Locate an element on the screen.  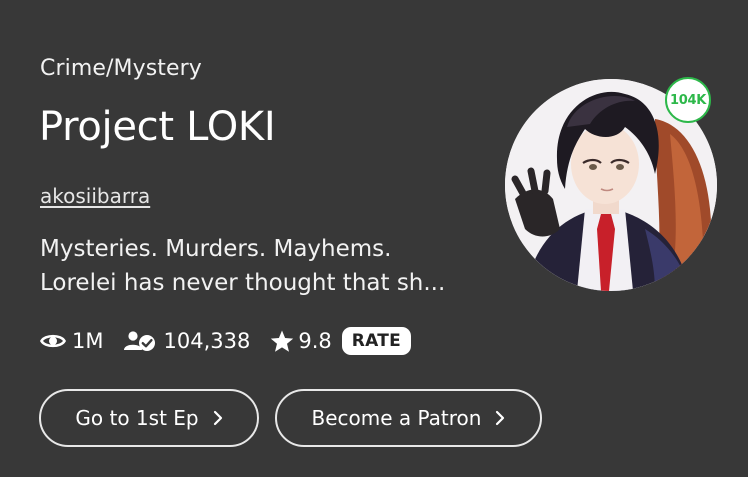
rating-stat: 9.8 RATE is located at coordinates (341, 341).